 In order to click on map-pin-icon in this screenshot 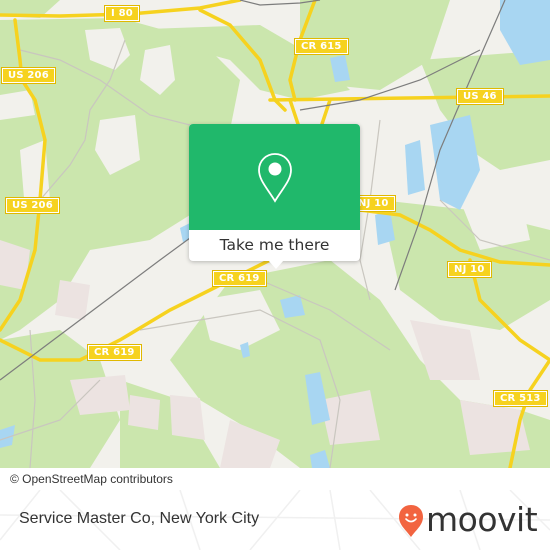, I will do `click(275, 178)`.